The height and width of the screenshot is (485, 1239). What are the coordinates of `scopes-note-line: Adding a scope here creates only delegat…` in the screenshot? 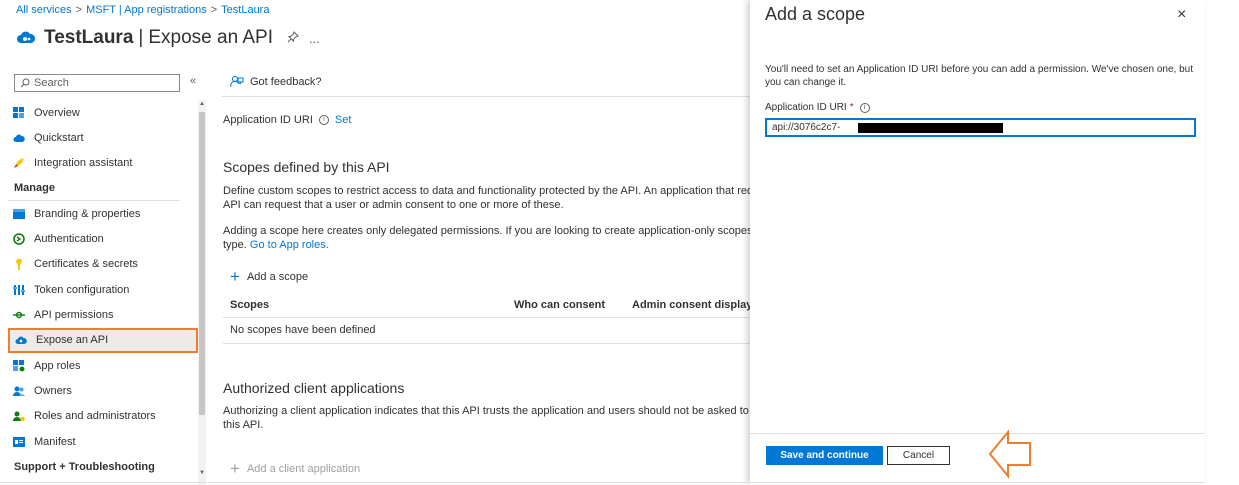 It's located at (487, 231).